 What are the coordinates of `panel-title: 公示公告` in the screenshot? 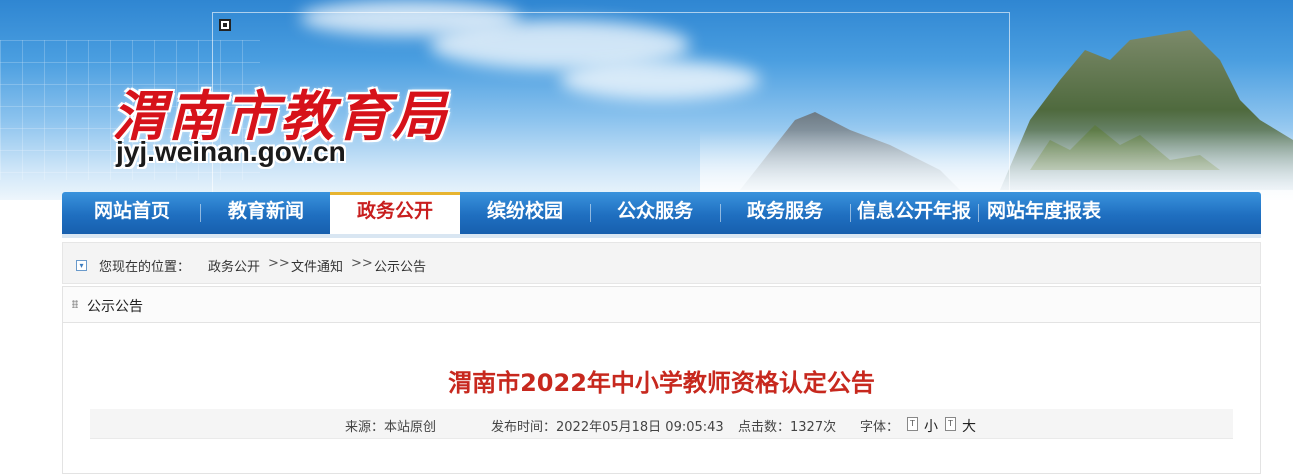 It's located at (115, 307).